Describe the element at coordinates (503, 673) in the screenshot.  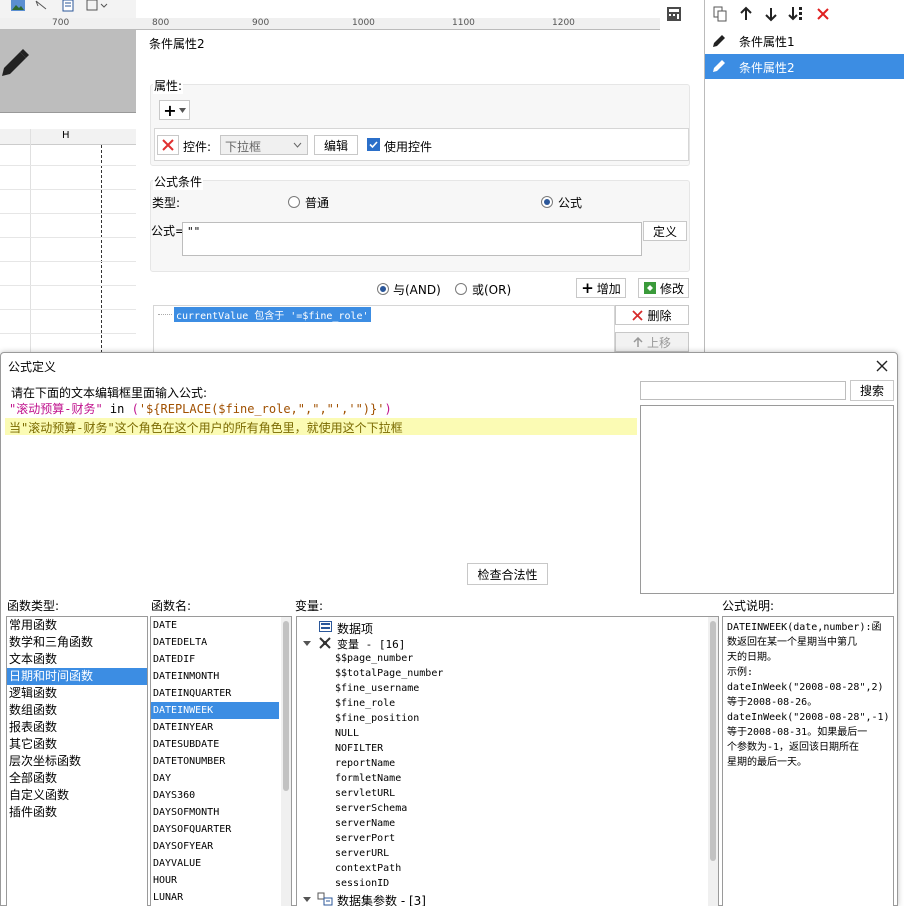
I see `list-item: $$totalPage_number` at that location.